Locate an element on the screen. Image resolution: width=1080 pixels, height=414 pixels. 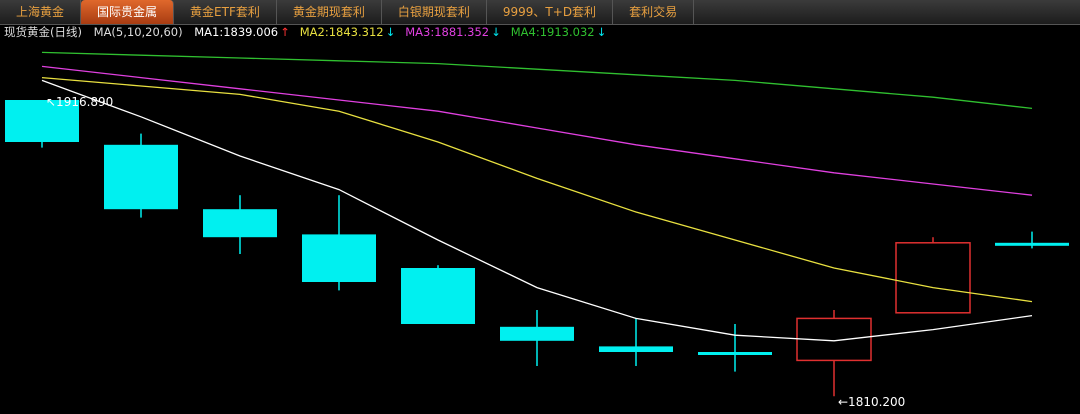
legend-ma2: MA2:1843.312 ↓ is located at coordinates (349, 32).